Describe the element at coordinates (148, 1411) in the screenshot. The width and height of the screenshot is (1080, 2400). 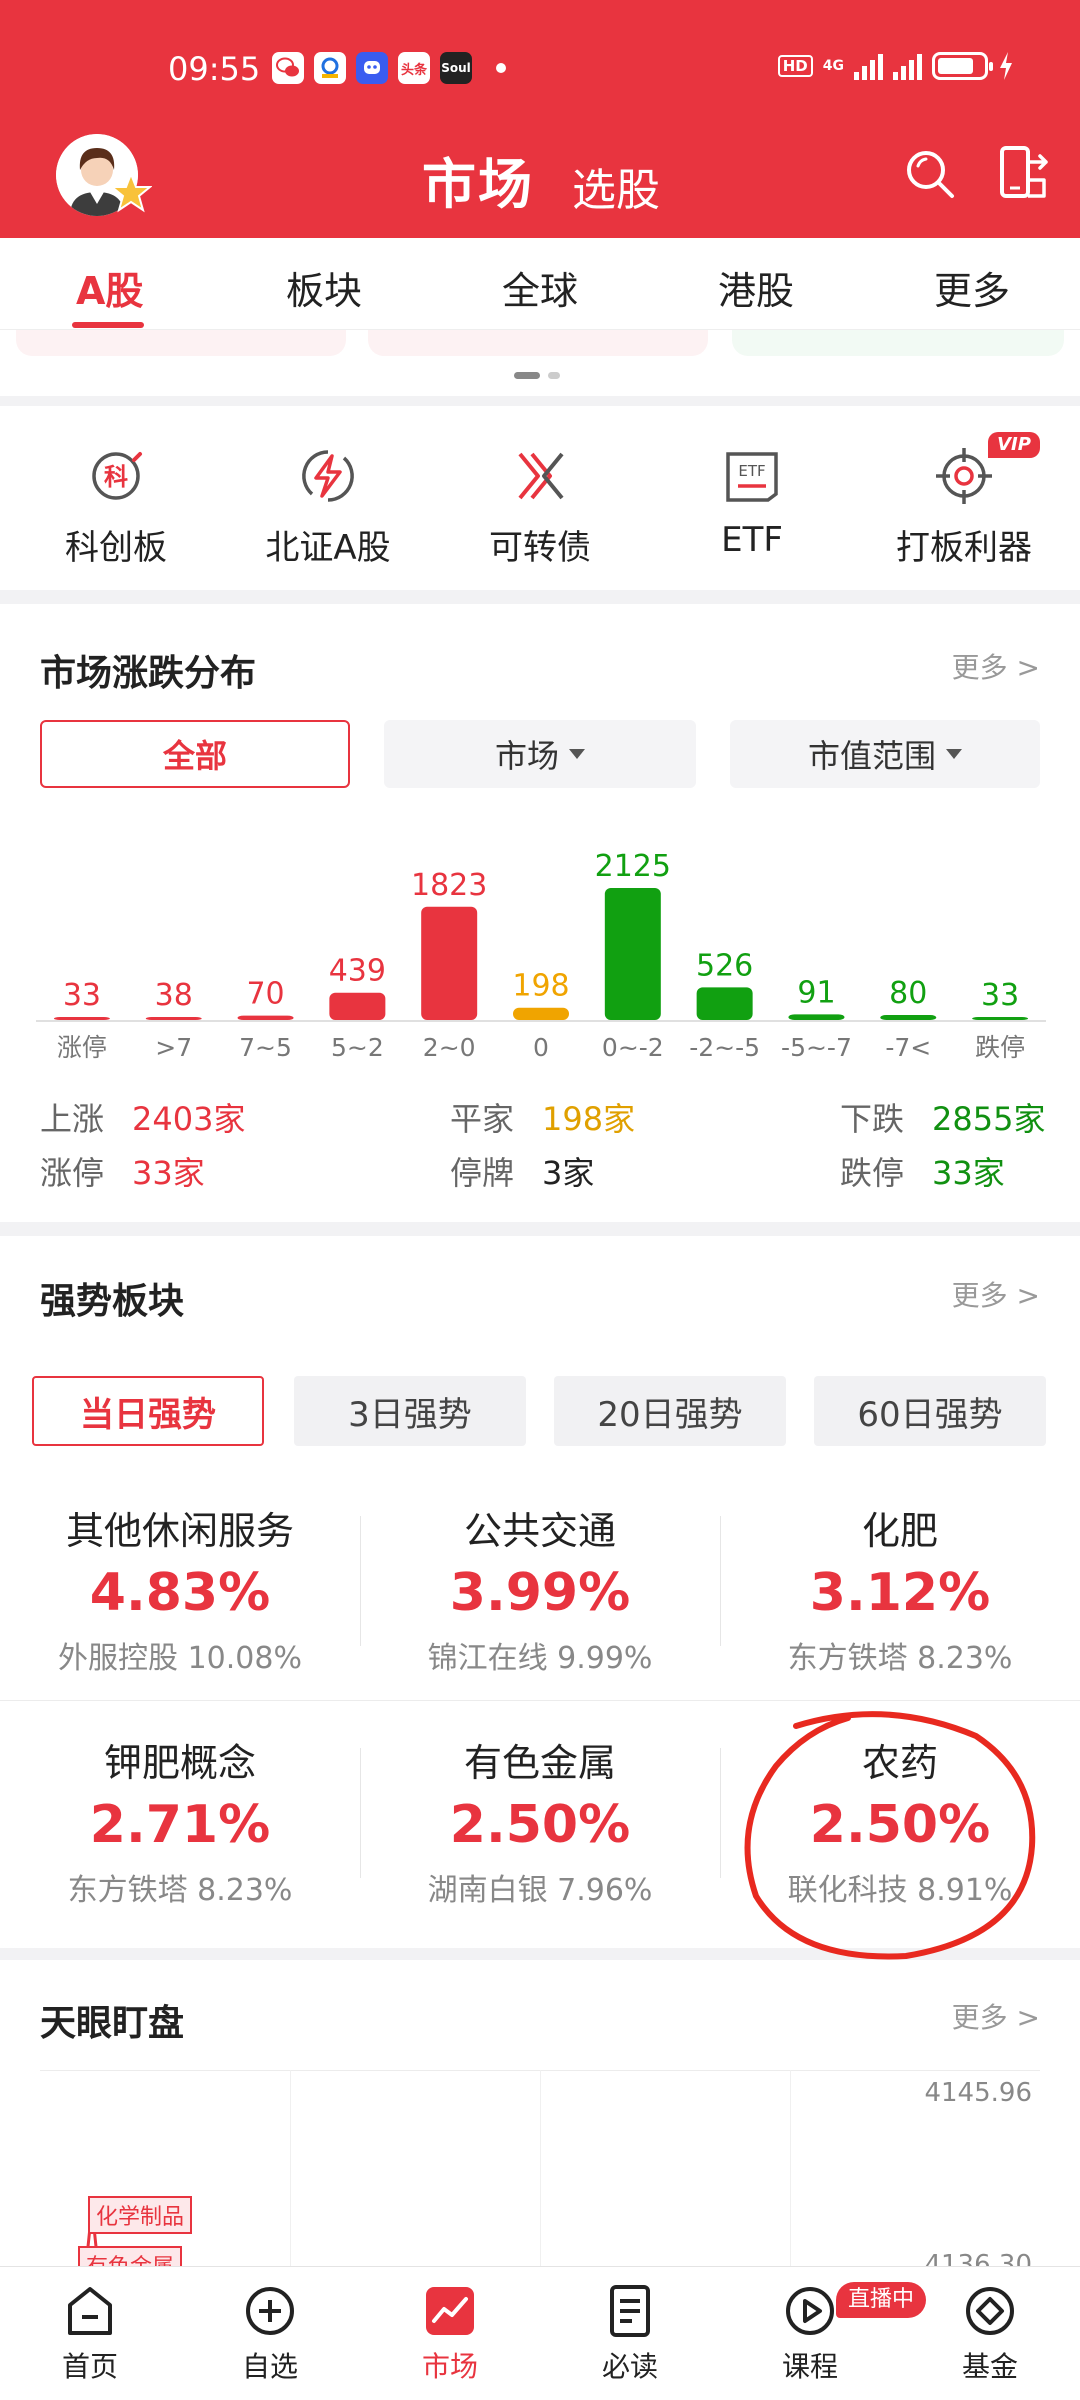
I see `period-1day: 当日强势` at that location.